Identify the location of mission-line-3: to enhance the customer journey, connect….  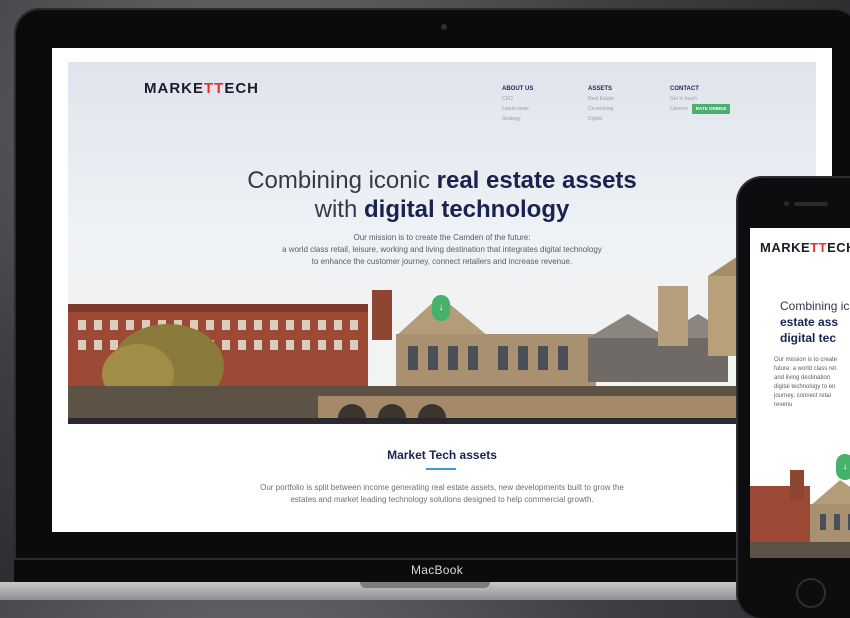
(442, 261).